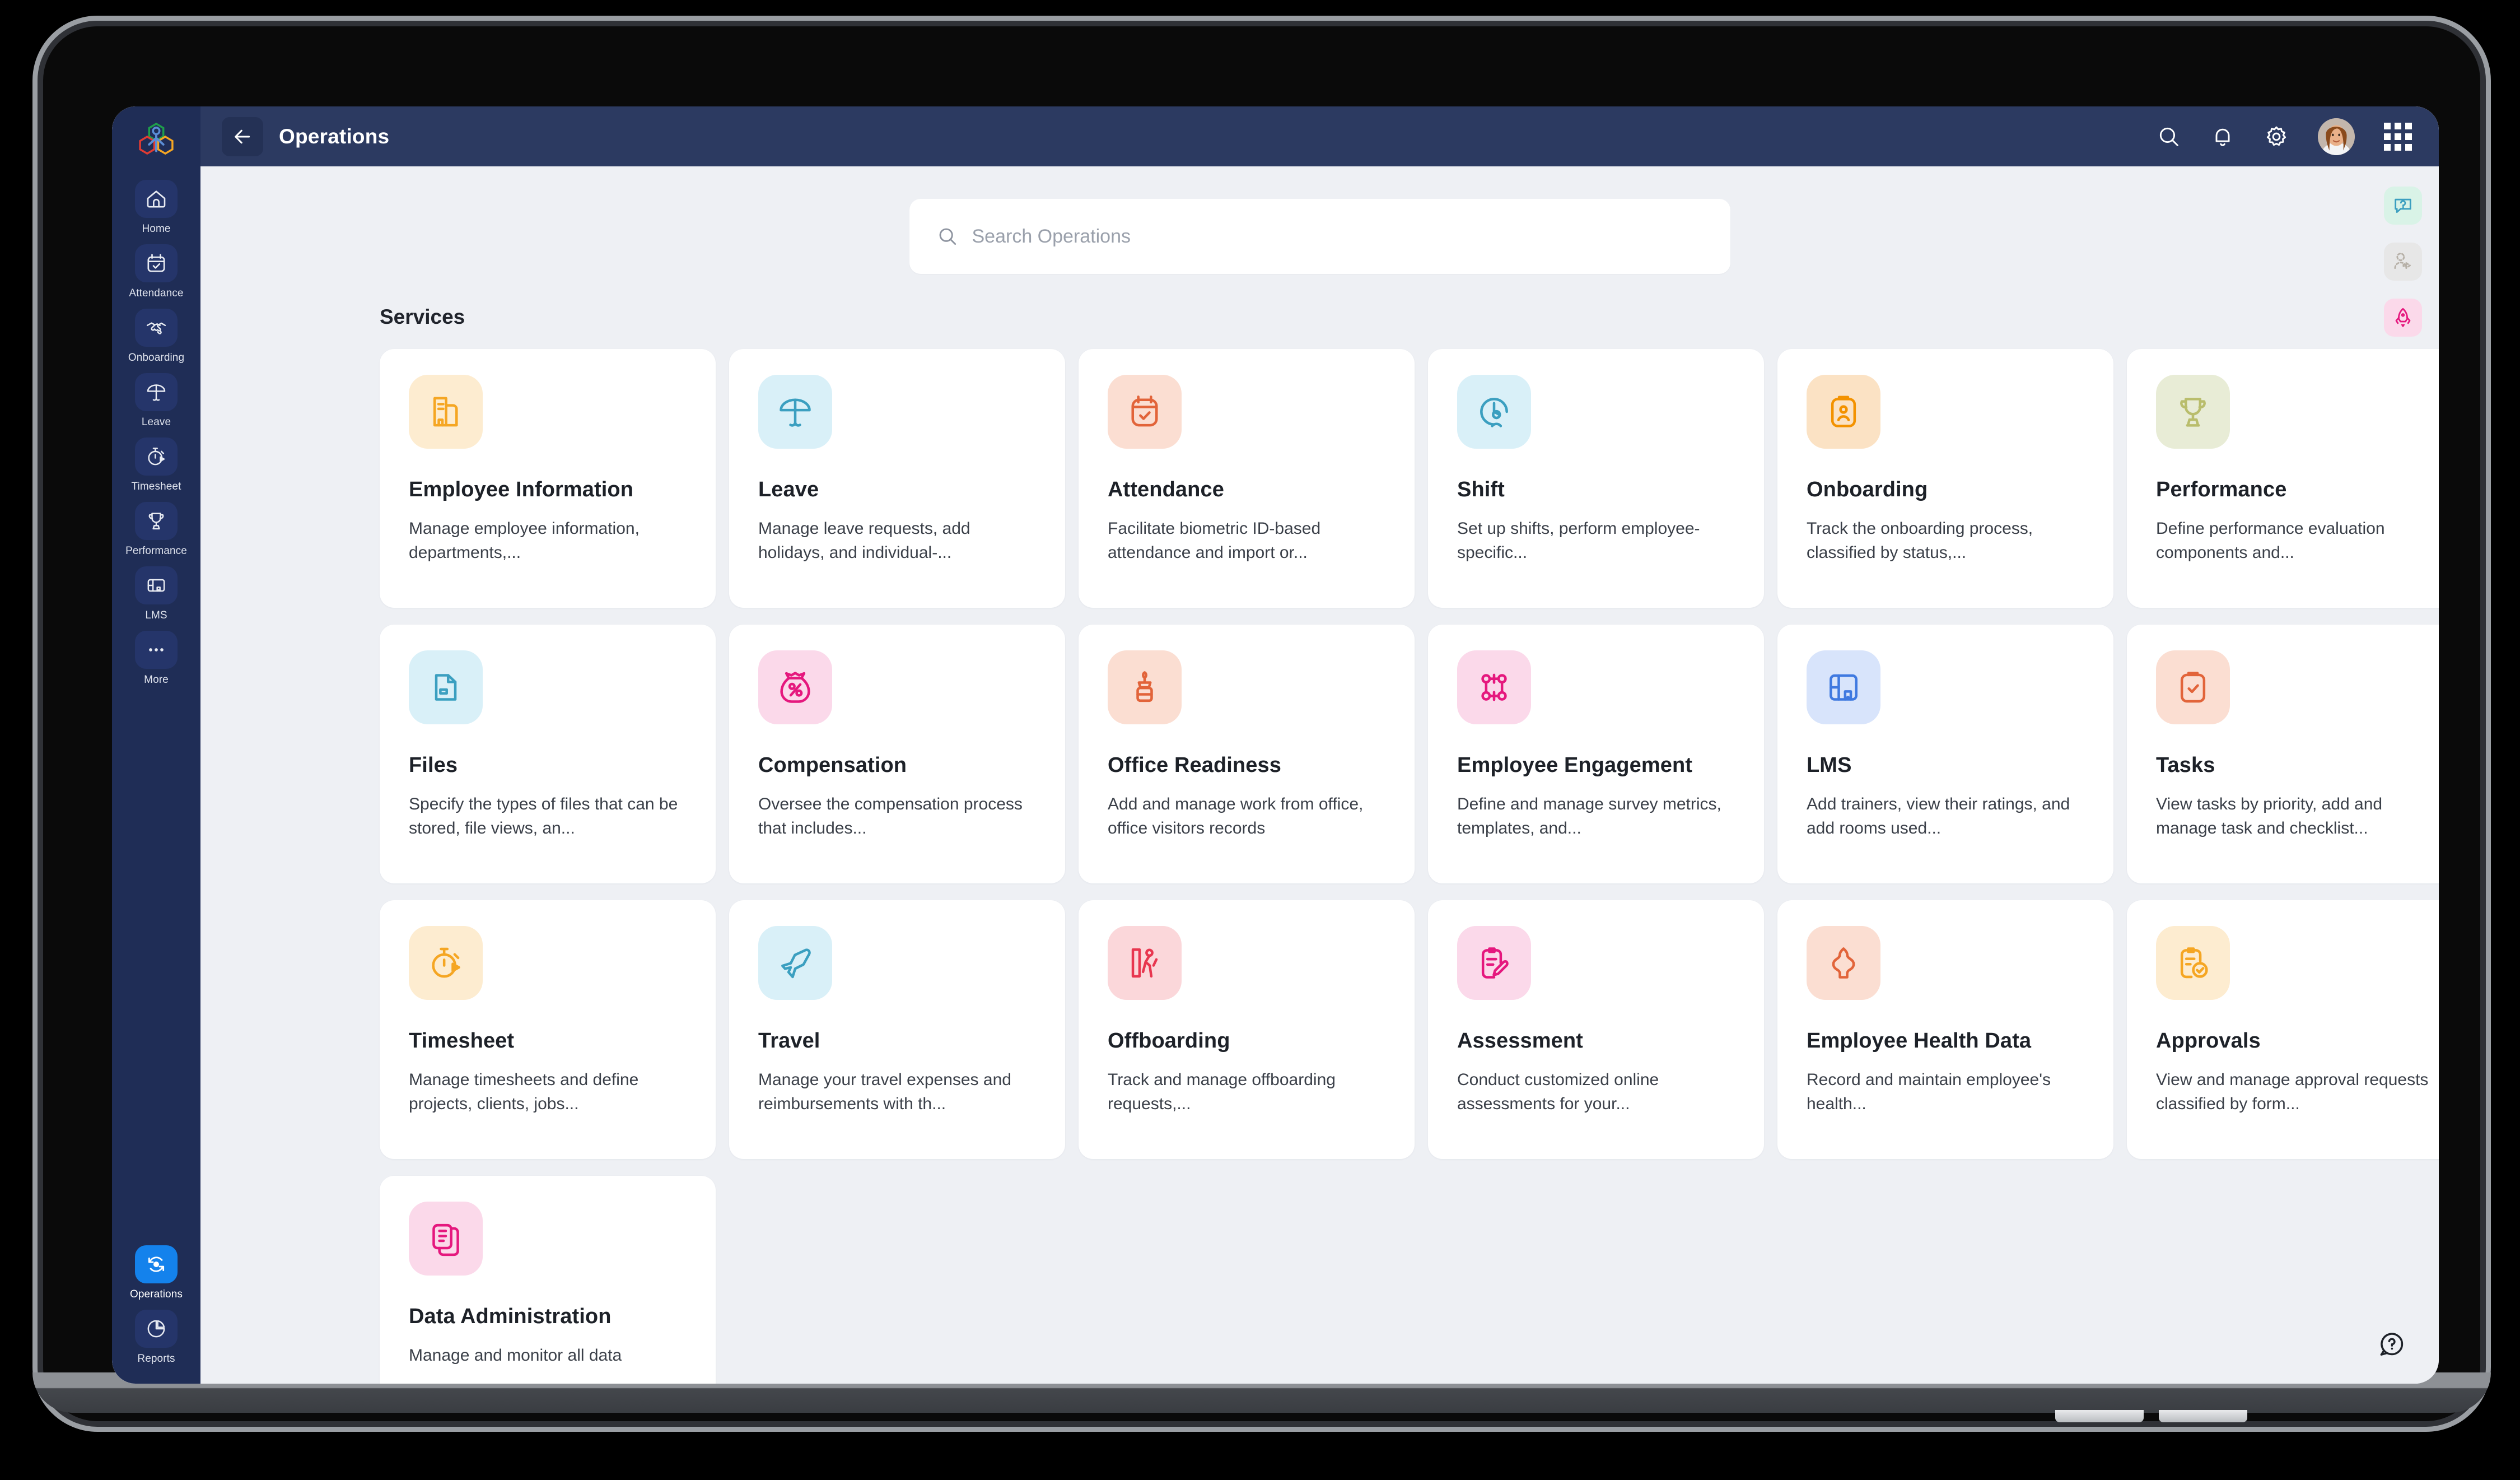 The image size is (2520, 1480). I want to click on sidebar-item-leave: Leave, so click(156, 400).